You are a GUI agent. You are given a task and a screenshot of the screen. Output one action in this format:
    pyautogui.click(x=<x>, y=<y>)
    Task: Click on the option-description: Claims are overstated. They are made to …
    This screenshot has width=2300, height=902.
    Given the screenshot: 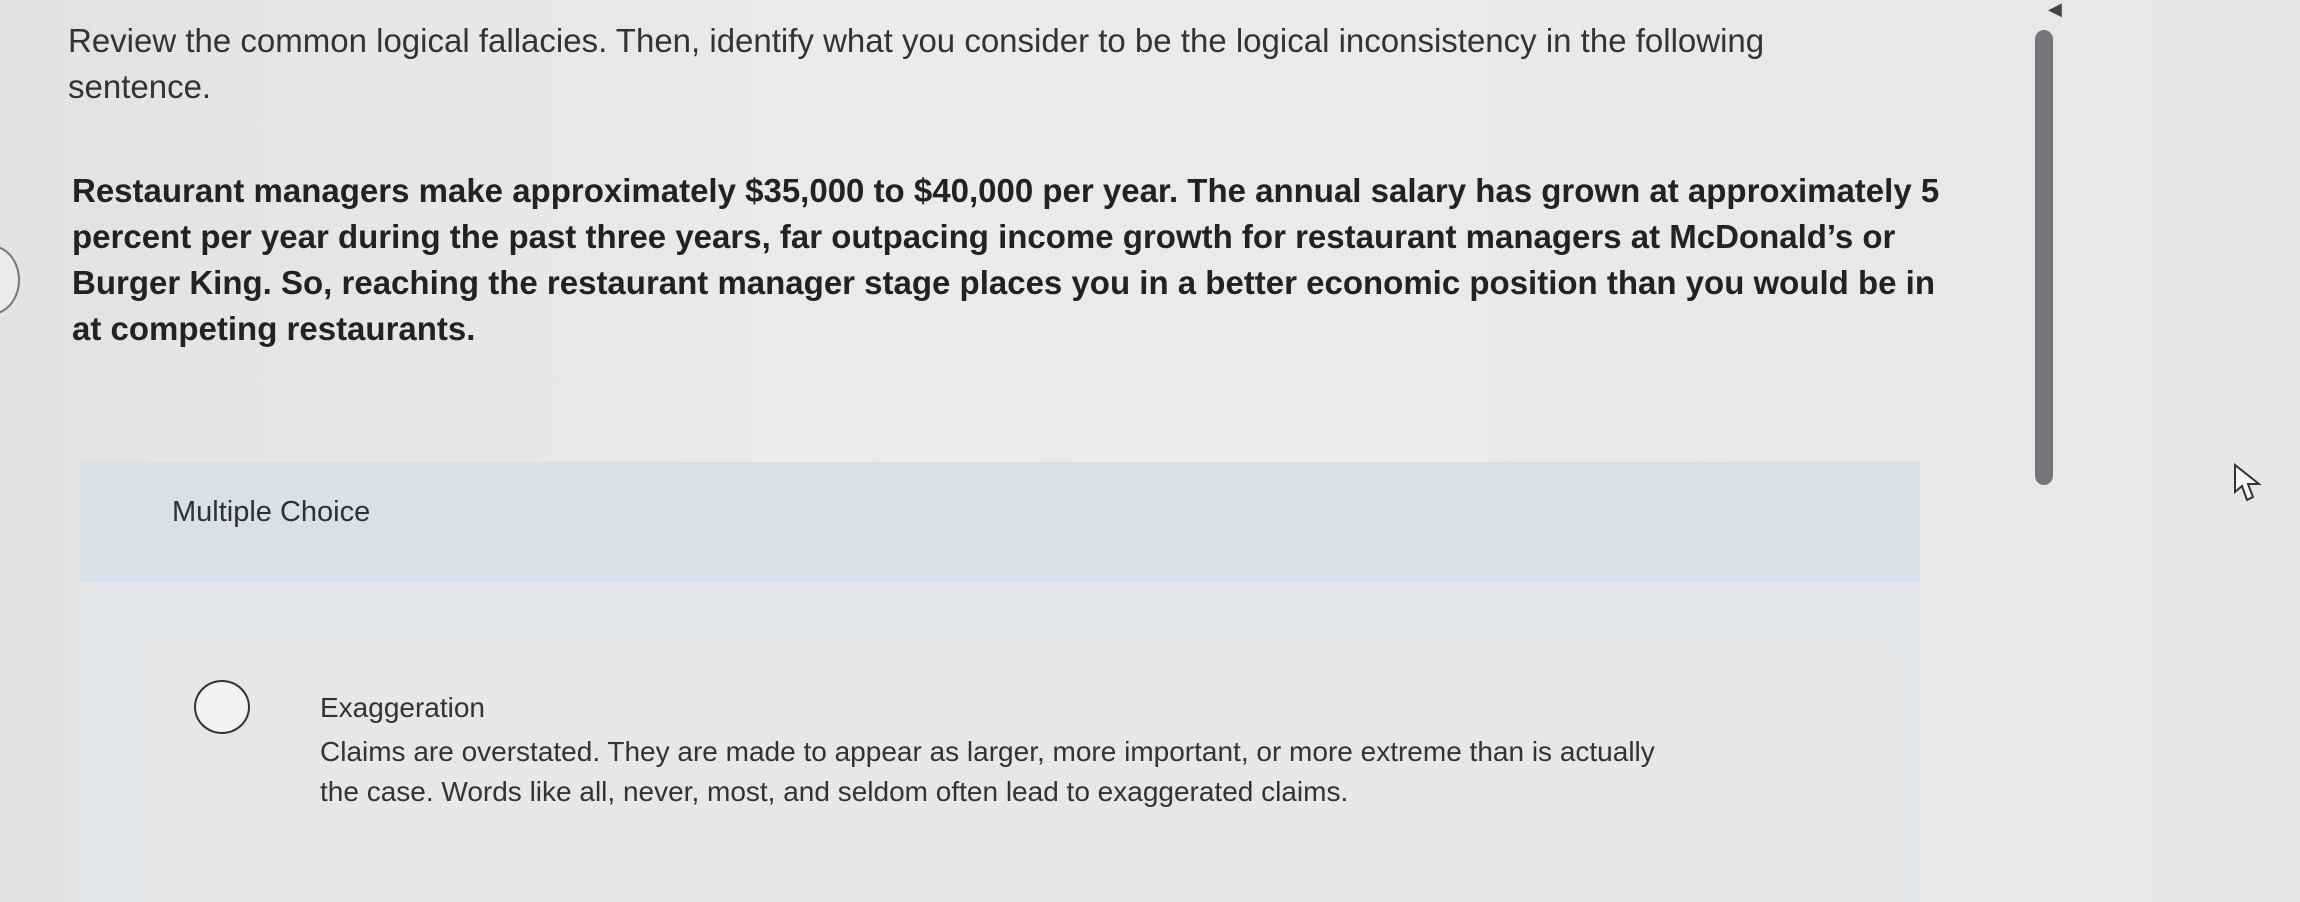 What is the action you would take?
    pyautogui.click(x=987, y=771)
    